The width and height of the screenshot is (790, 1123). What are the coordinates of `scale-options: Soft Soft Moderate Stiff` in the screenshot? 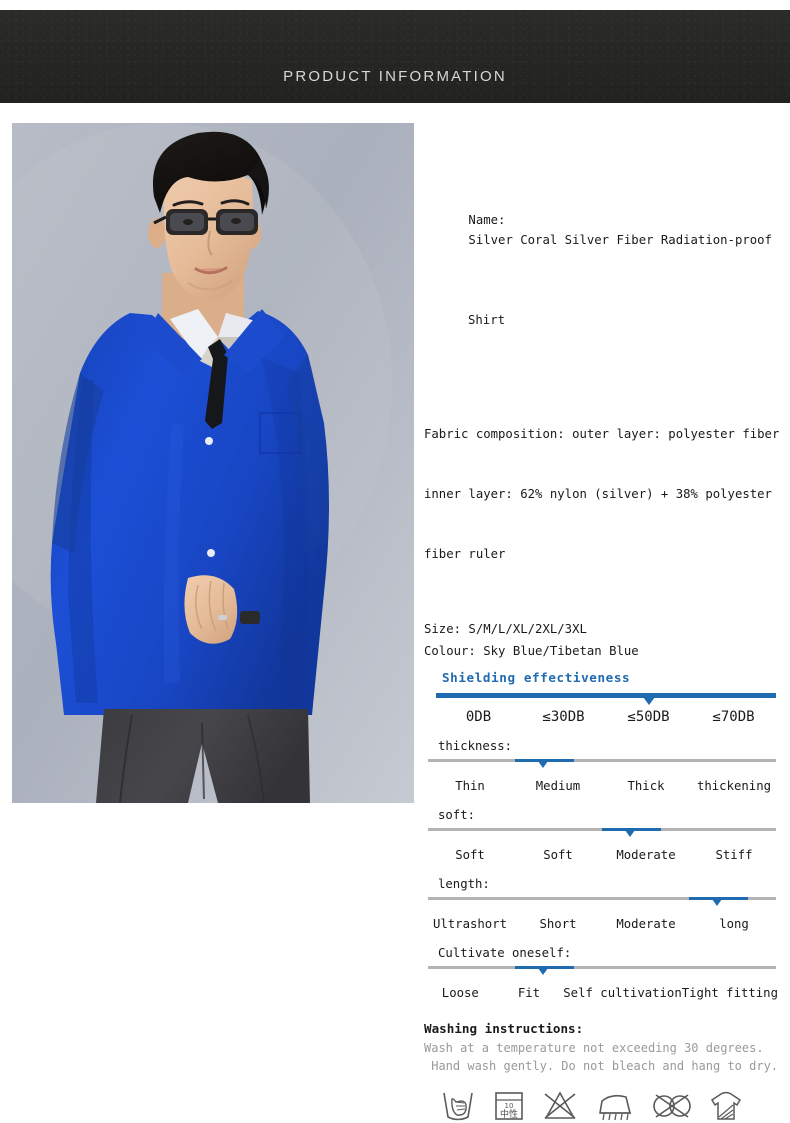 It's located at (602, 855).